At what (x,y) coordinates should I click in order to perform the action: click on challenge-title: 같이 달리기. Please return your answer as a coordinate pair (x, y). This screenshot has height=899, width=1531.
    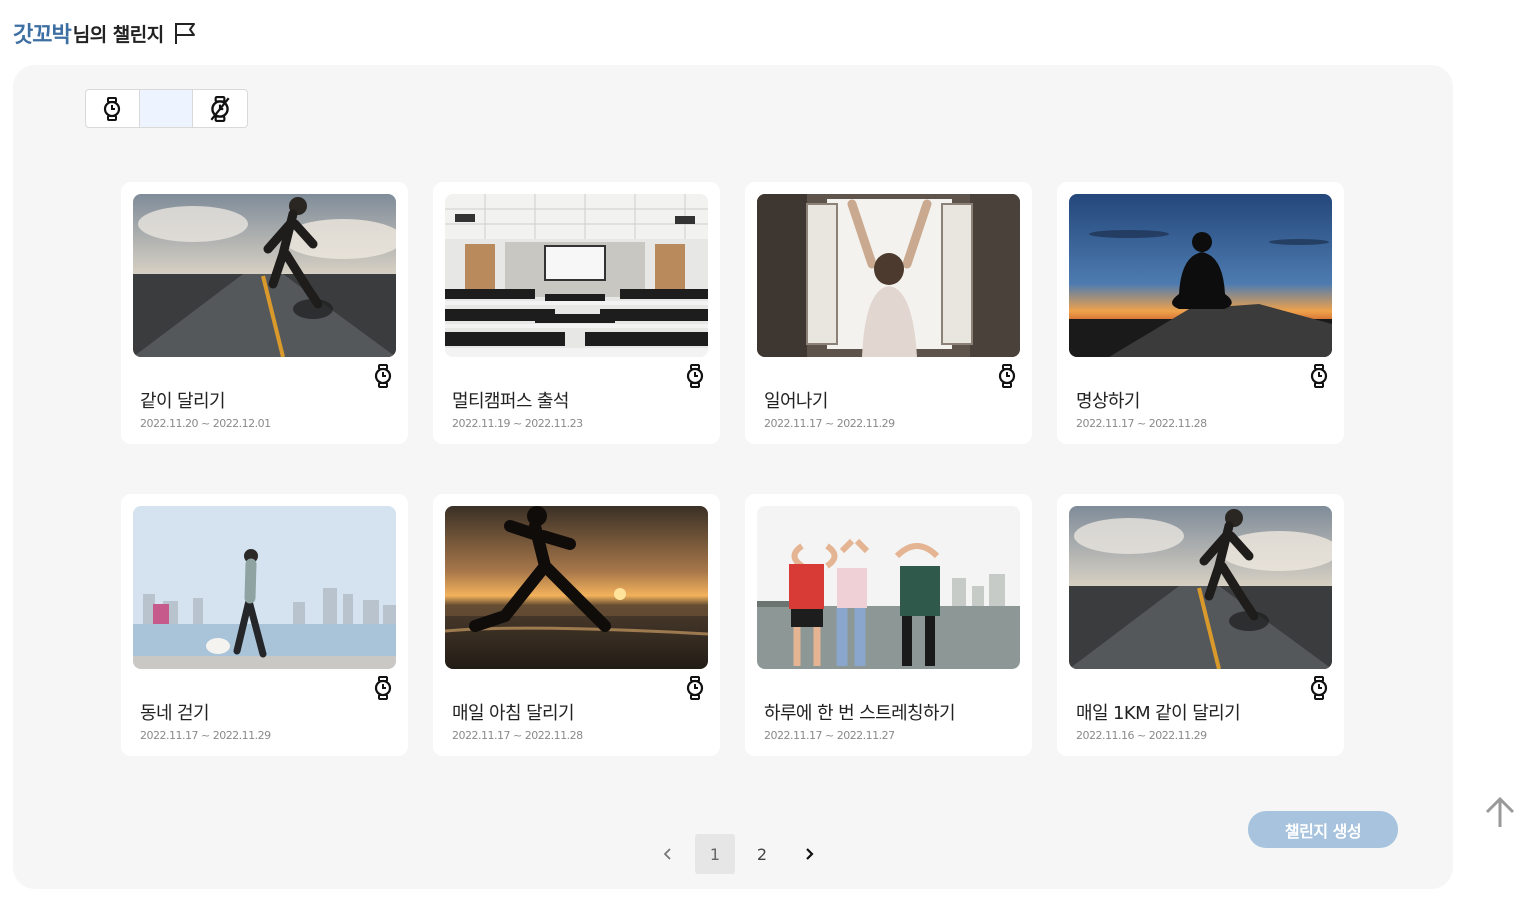
    Looking at the image, I should click on (183, 401).